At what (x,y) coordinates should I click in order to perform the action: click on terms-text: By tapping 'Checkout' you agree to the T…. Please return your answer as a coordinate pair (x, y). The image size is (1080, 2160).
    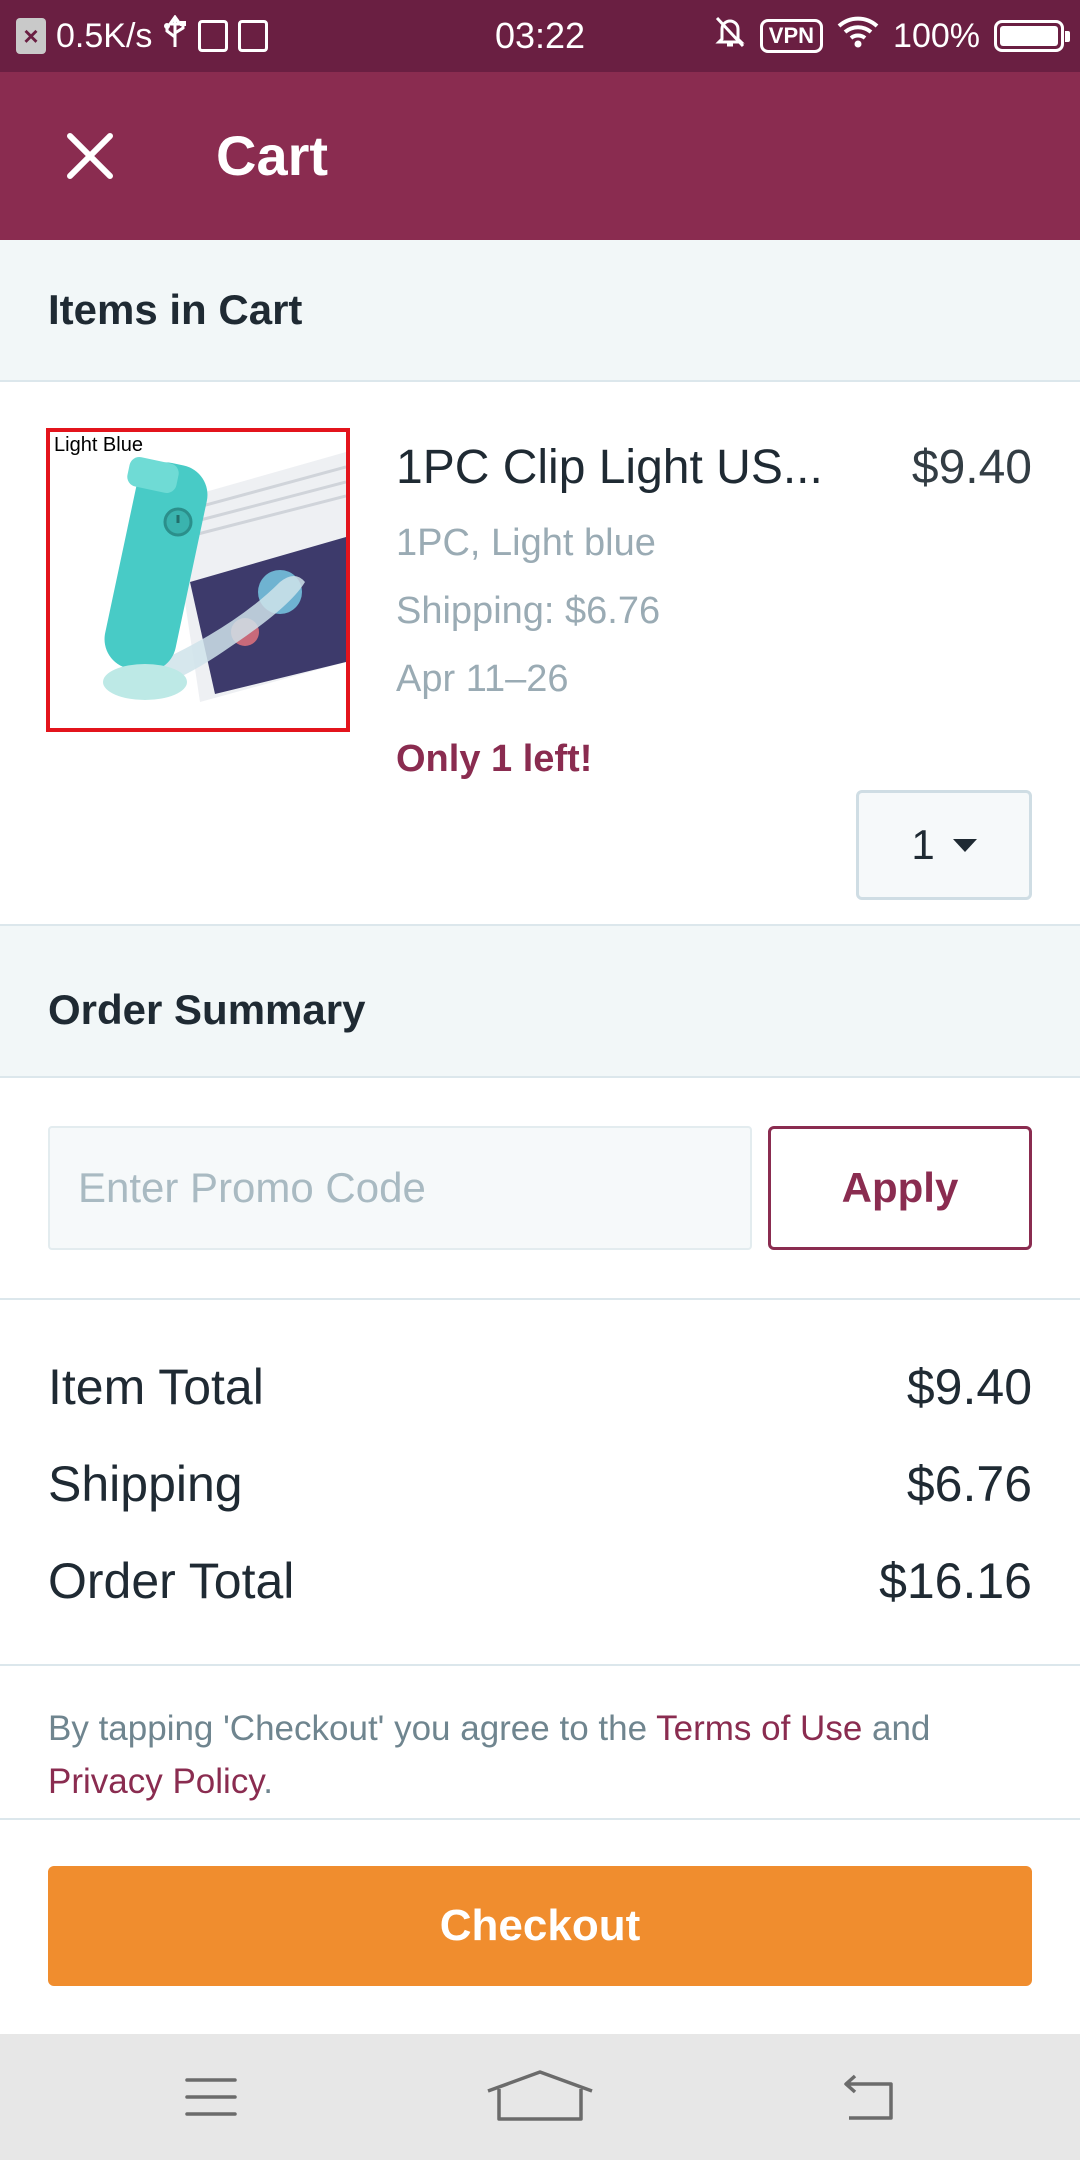
    Looking at the image, I should click on (540, 1755).